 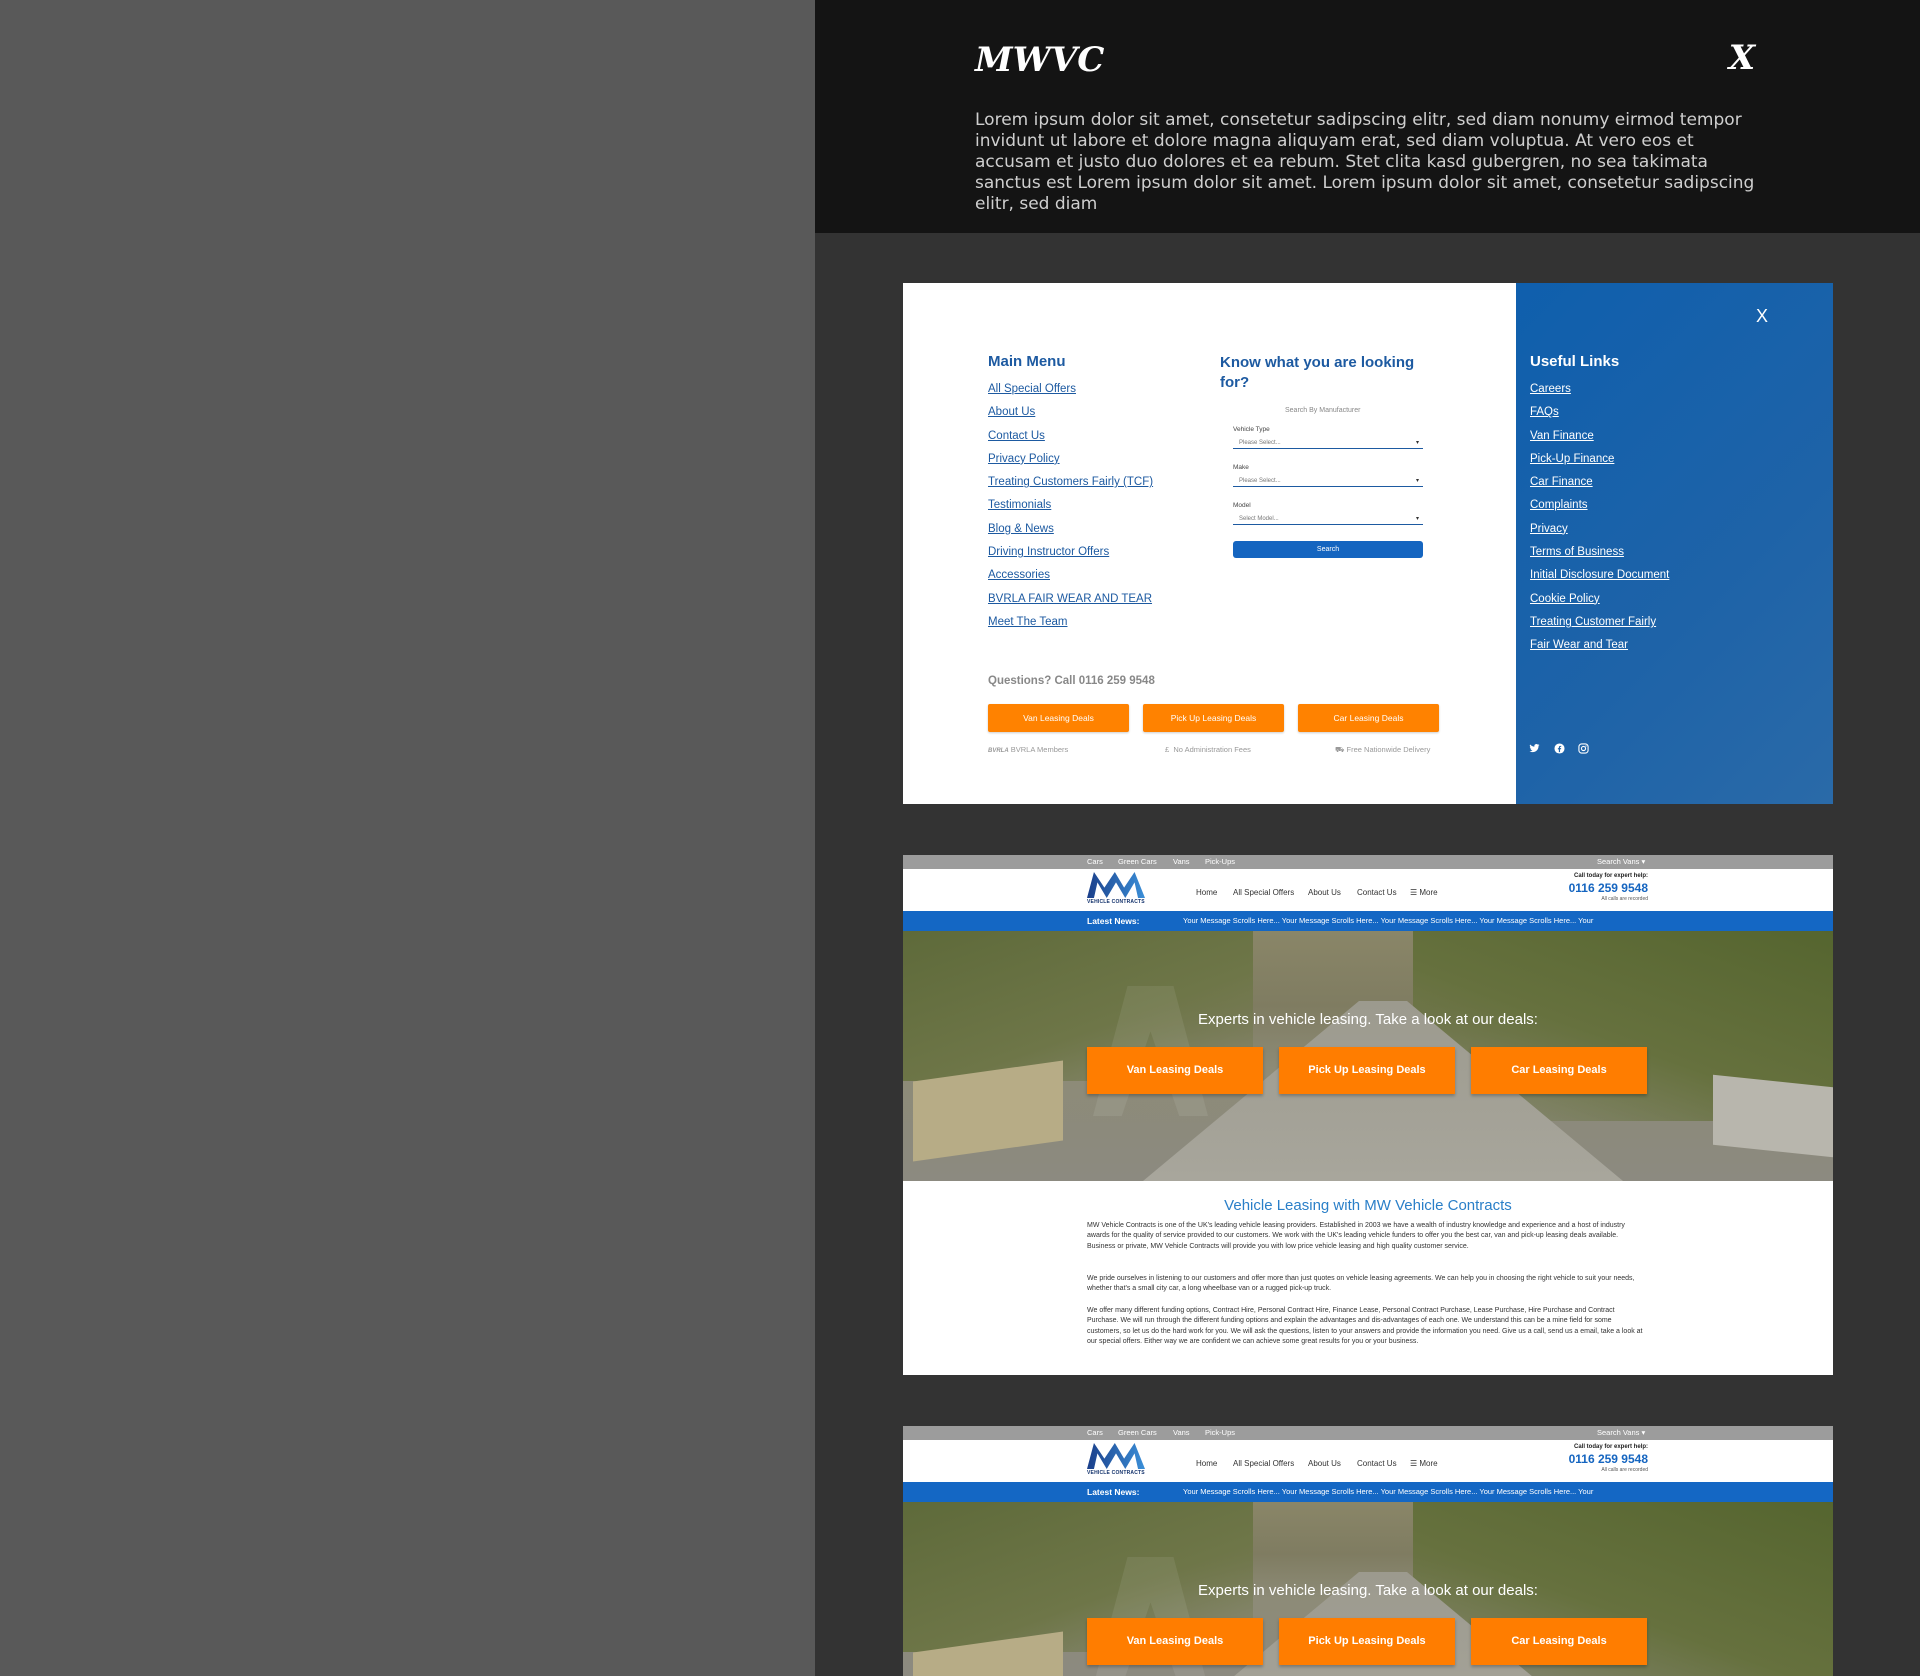 What do you see at coordinates (1368, 718) in the screenshot?
I see `car-leasing-button: Car Leasing Deals` at bounding box center [1368, 718].